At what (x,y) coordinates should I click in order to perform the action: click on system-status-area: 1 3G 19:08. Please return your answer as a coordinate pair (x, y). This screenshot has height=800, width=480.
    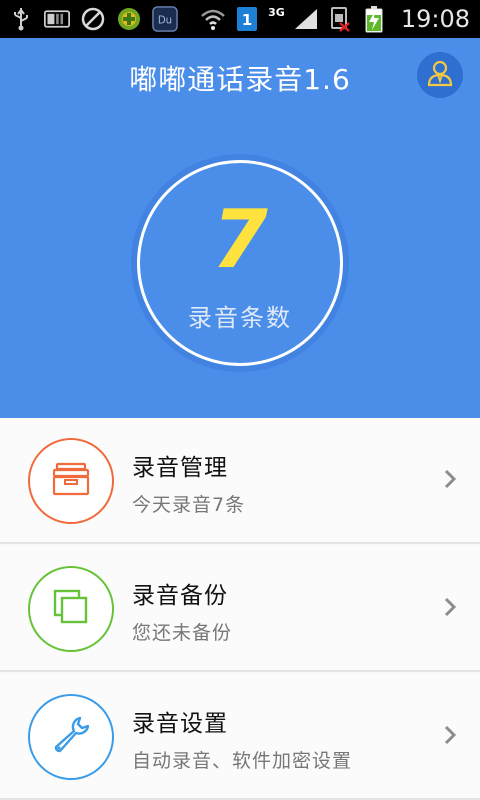
    Looking at the image, I should click on (335, 19).